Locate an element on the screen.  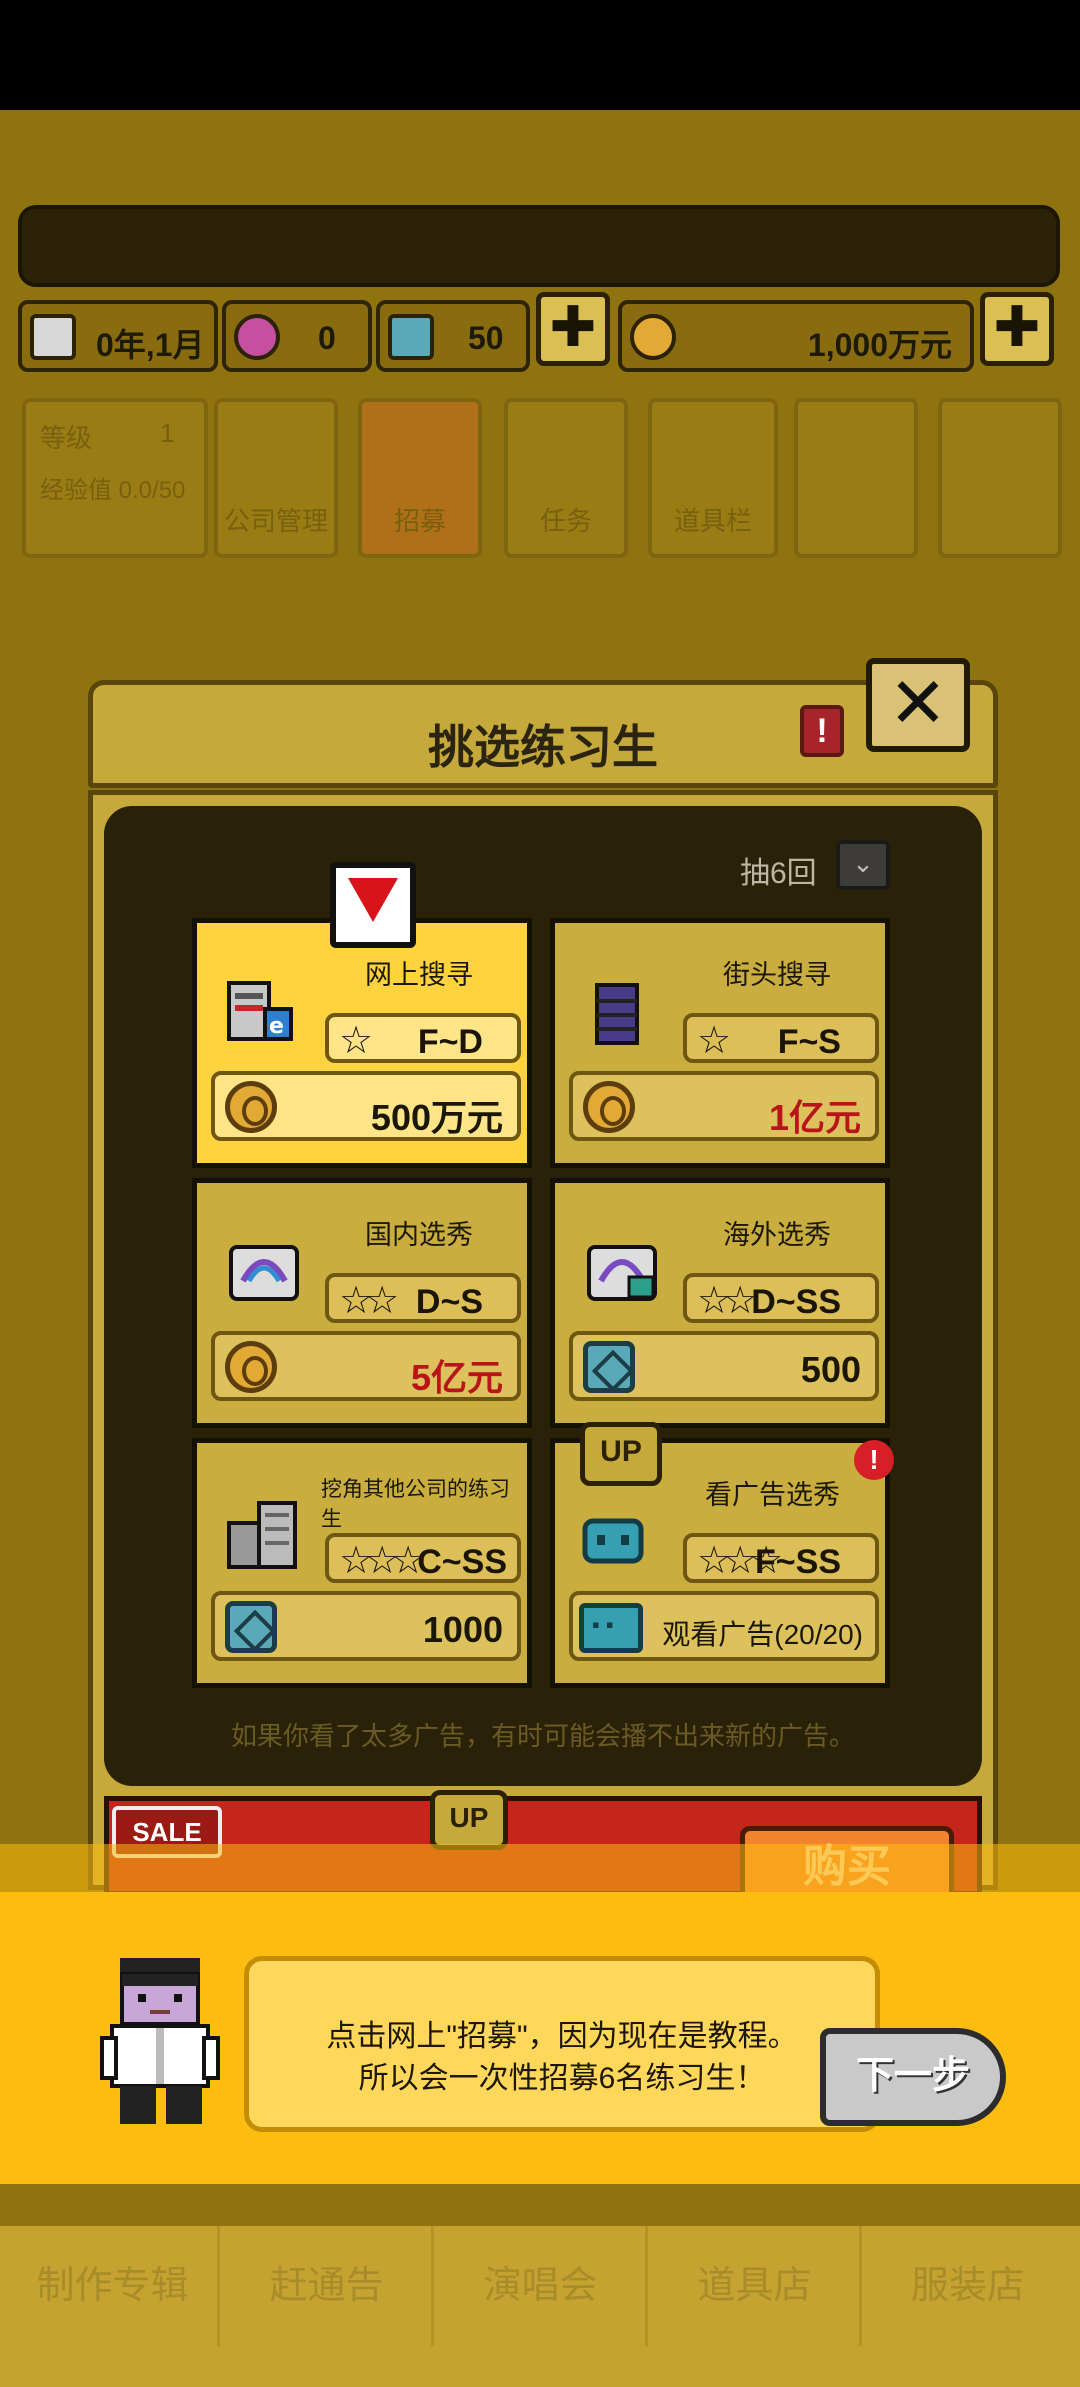
price-text: 观看广告(20/20) is located at coordinates (762, 1634).